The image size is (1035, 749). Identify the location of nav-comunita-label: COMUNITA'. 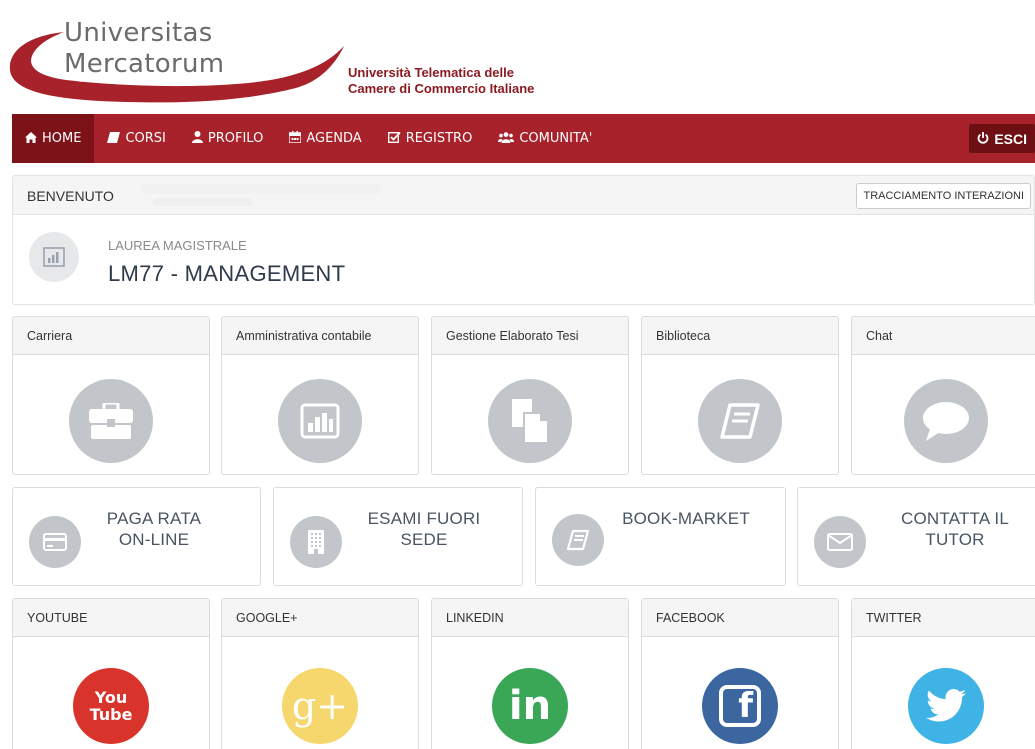
(556, 138).